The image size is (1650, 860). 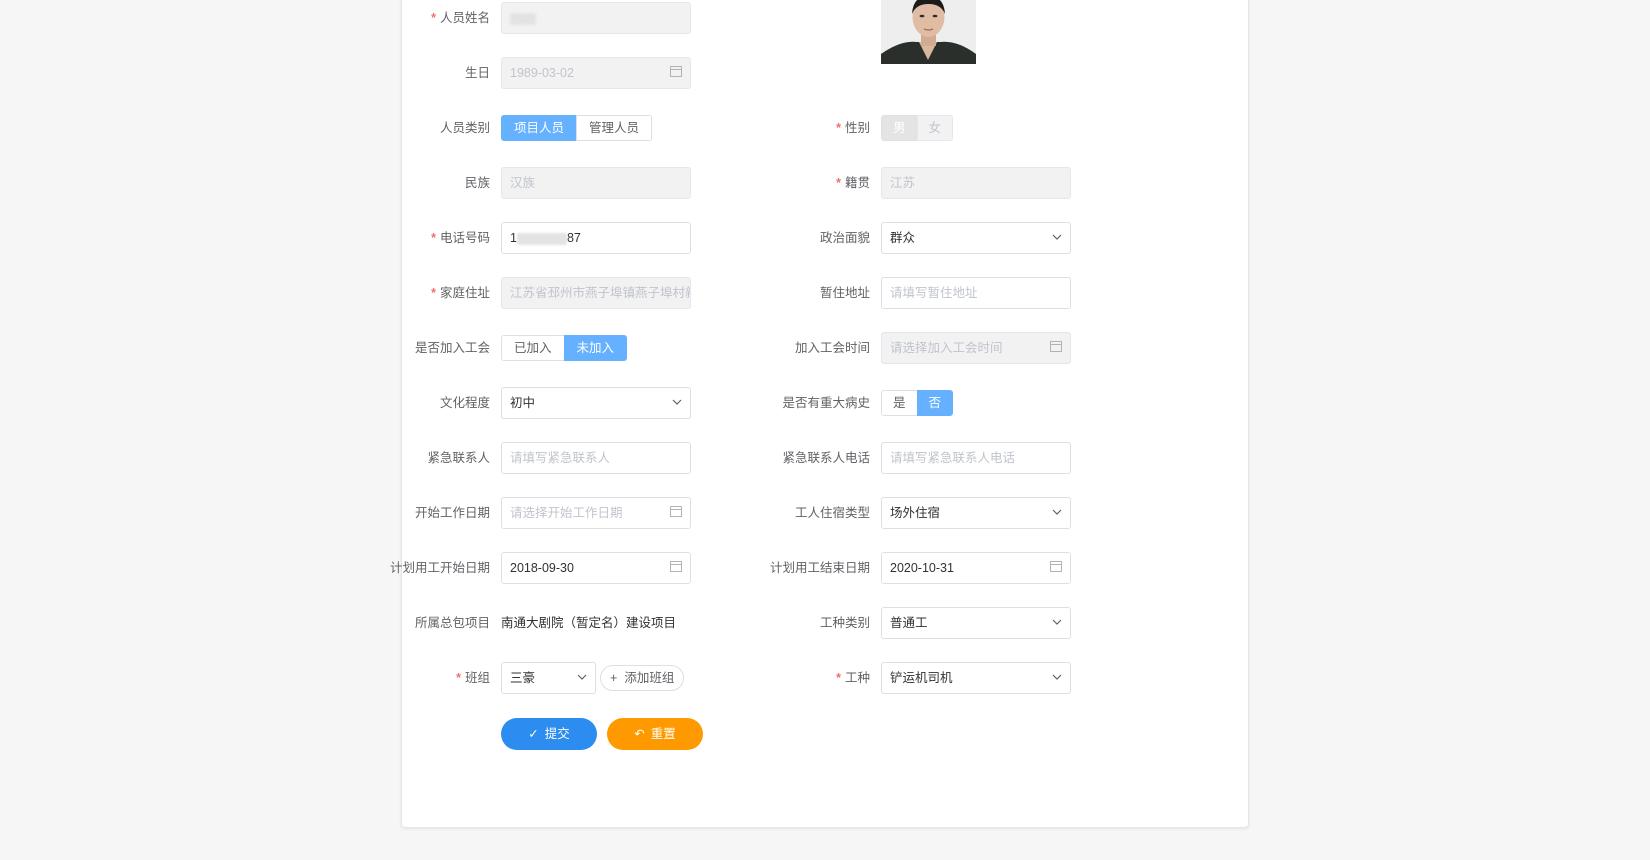 I want to click on gender-label: * 性别, so click(x=853, y=128).